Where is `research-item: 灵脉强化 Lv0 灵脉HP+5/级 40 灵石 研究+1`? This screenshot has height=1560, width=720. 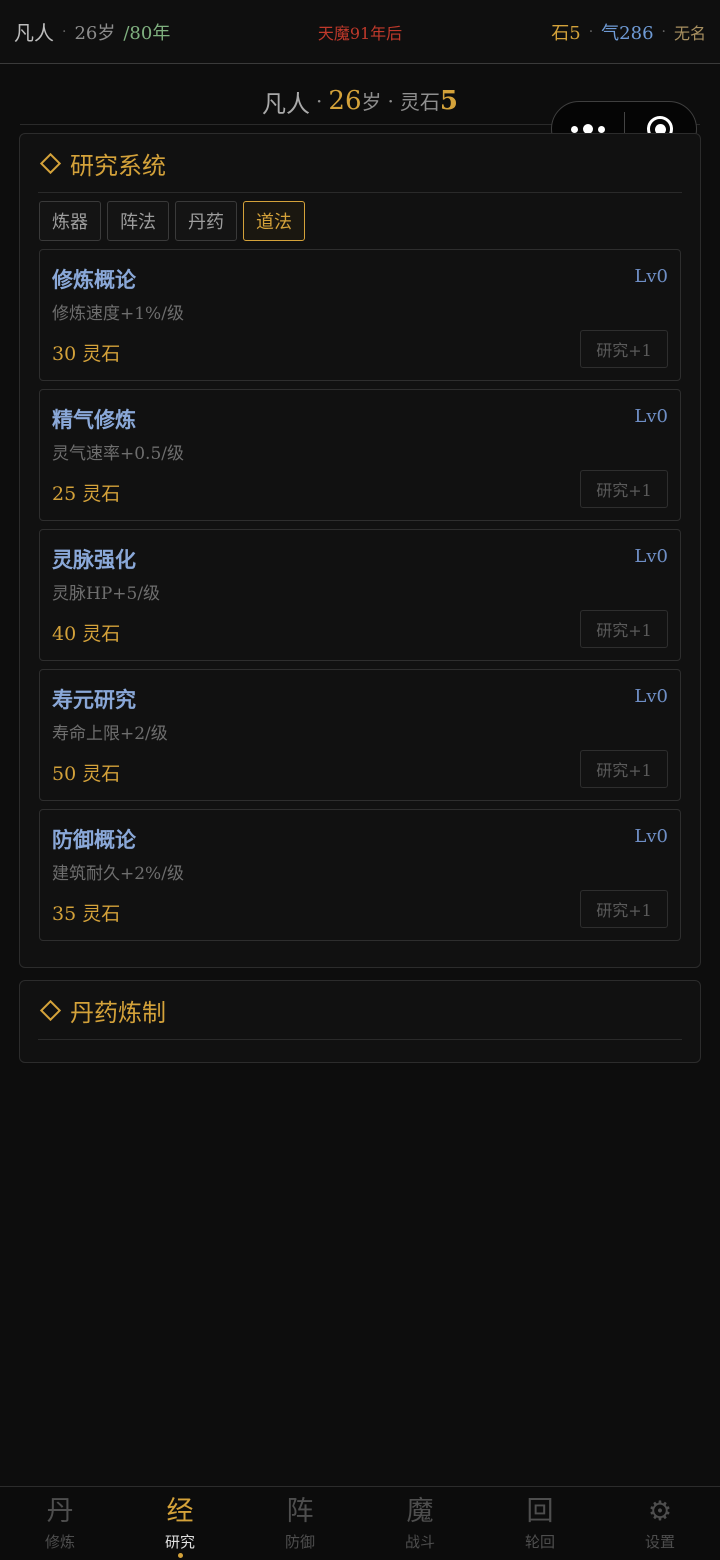
research-item: 灵脉强化 Lv0 灵脉HP+5/级 40 灵石 研究+1 is located at coordinates (360, 595).